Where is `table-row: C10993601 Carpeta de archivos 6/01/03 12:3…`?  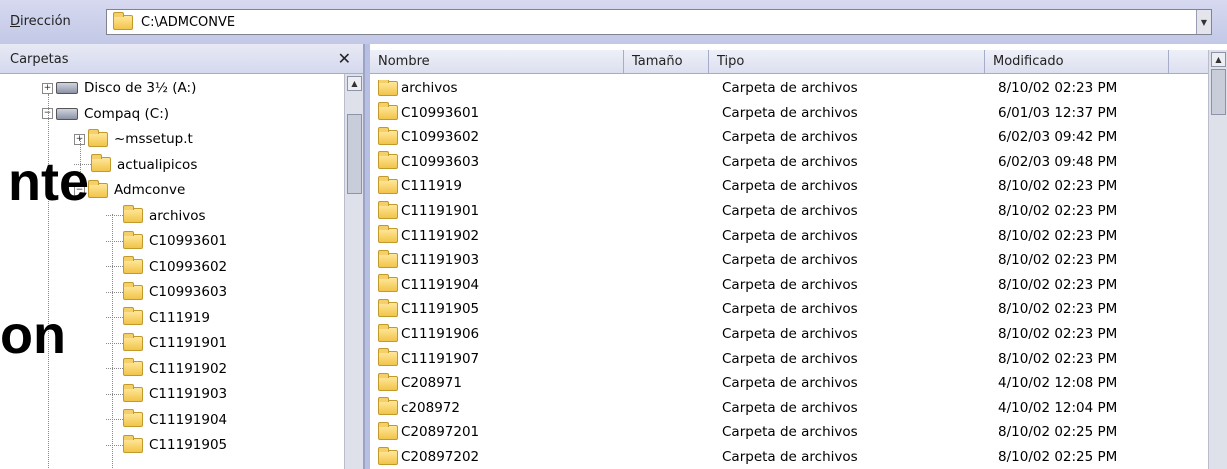 table-row: C10993601 Carpeta de archivos 6/01/03 12:3… is located at coordinates (789, 113).